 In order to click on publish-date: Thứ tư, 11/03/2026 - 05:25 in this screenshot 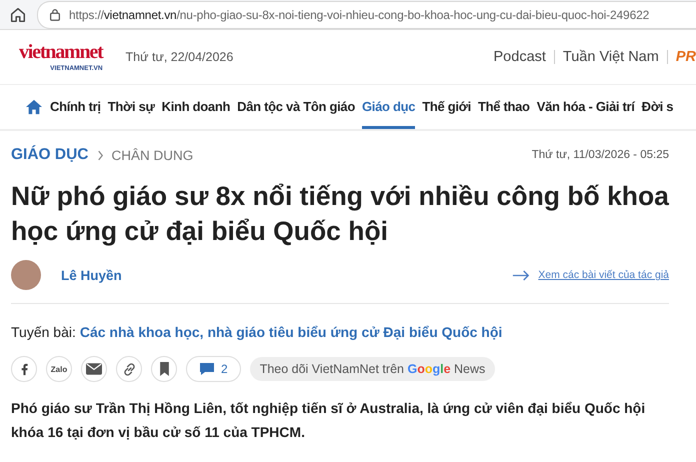, I will do `click(600, 155)`.